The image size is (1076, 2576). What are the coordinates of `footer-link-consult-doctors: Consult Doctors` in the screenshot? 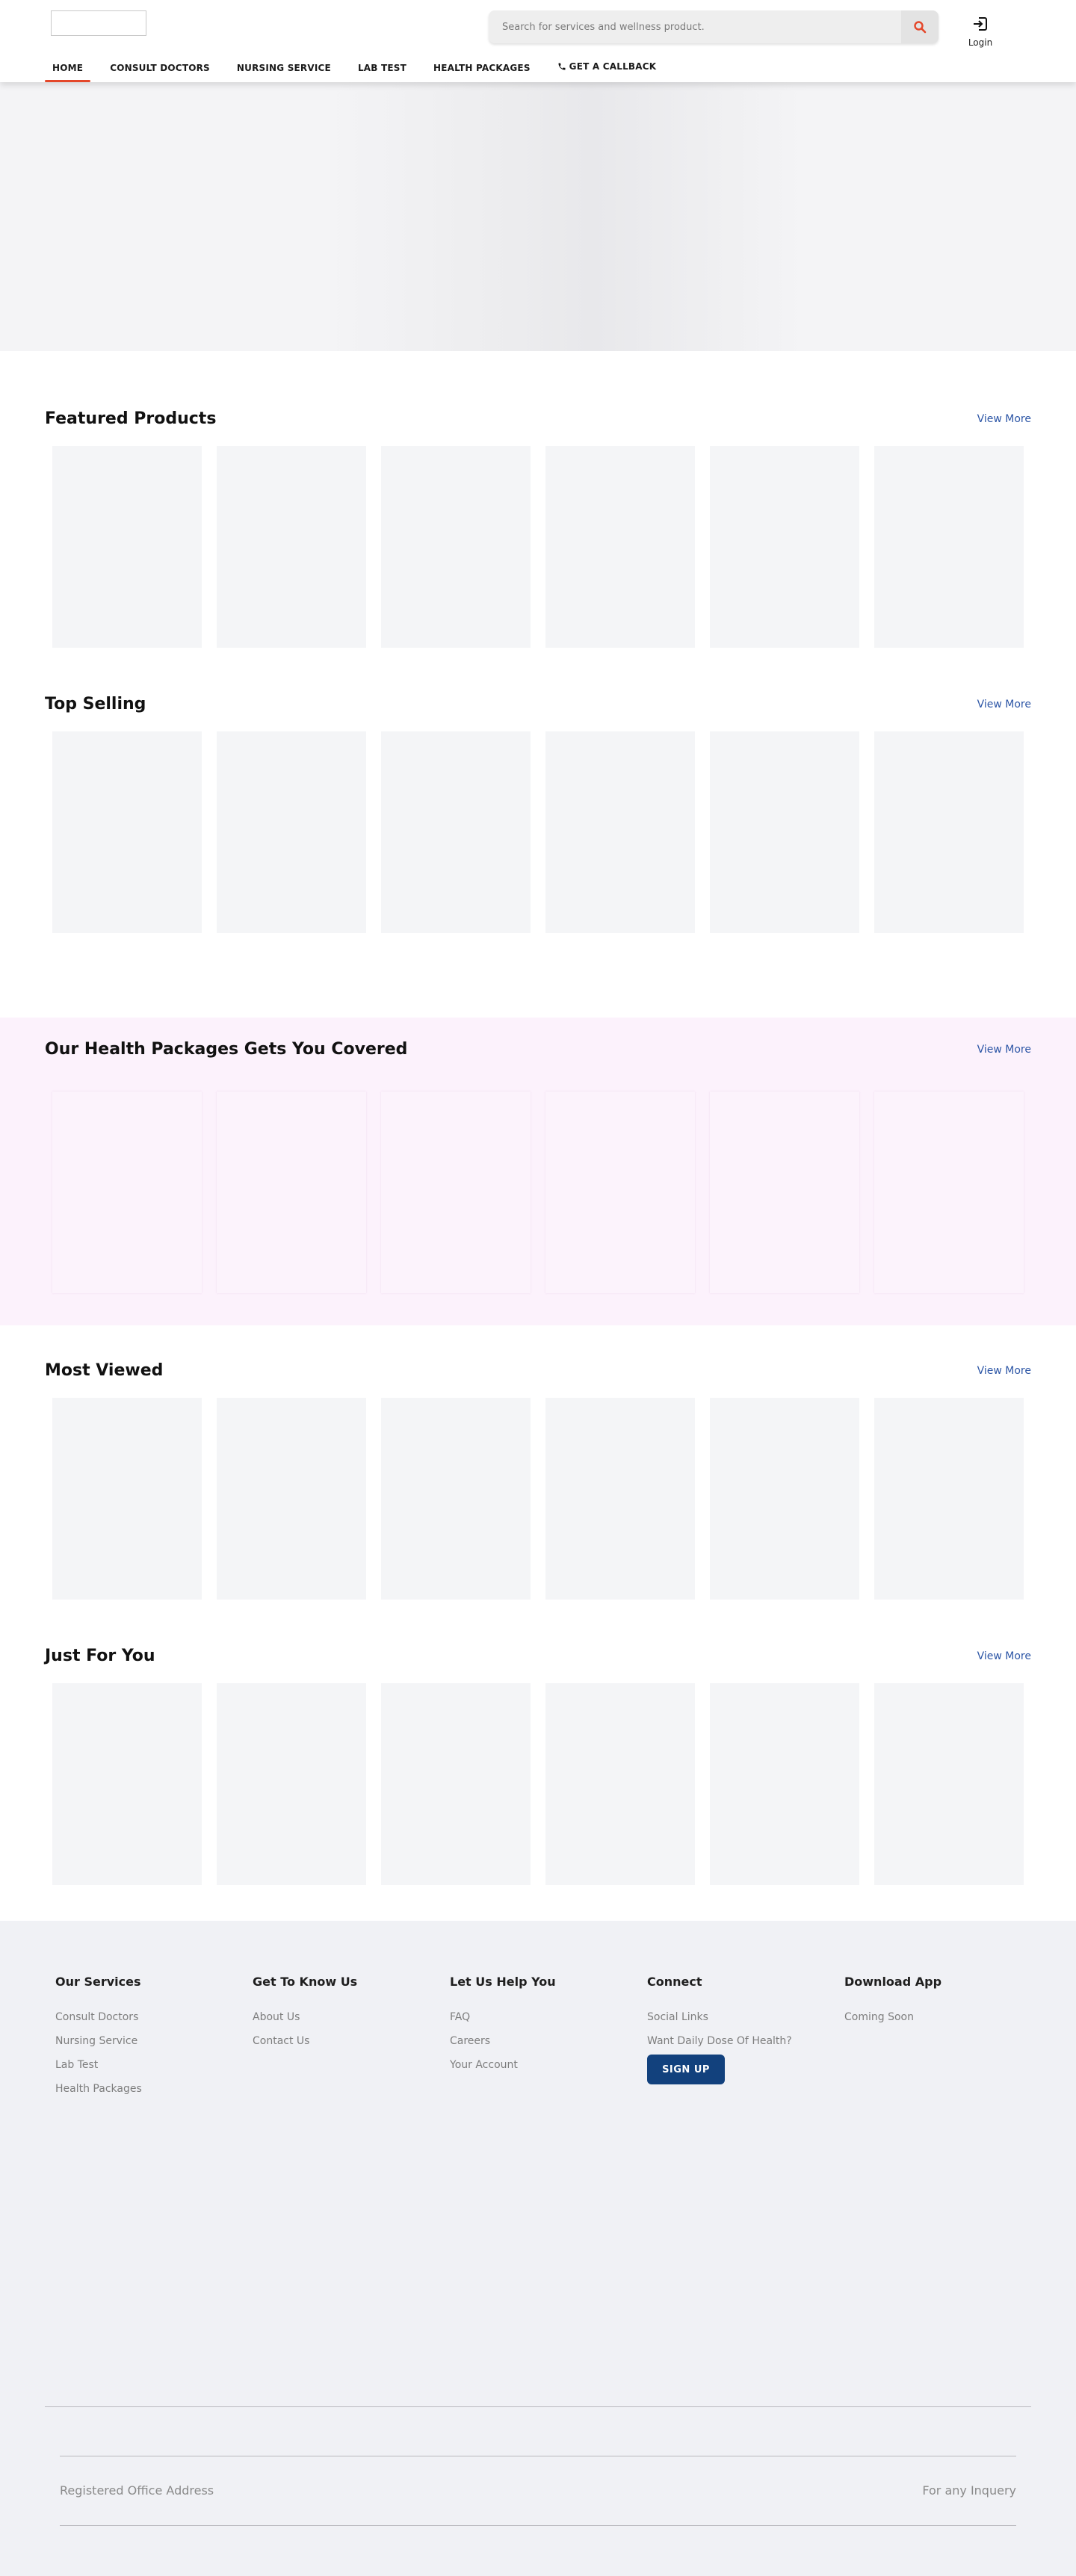 It's located at (145, 2017).